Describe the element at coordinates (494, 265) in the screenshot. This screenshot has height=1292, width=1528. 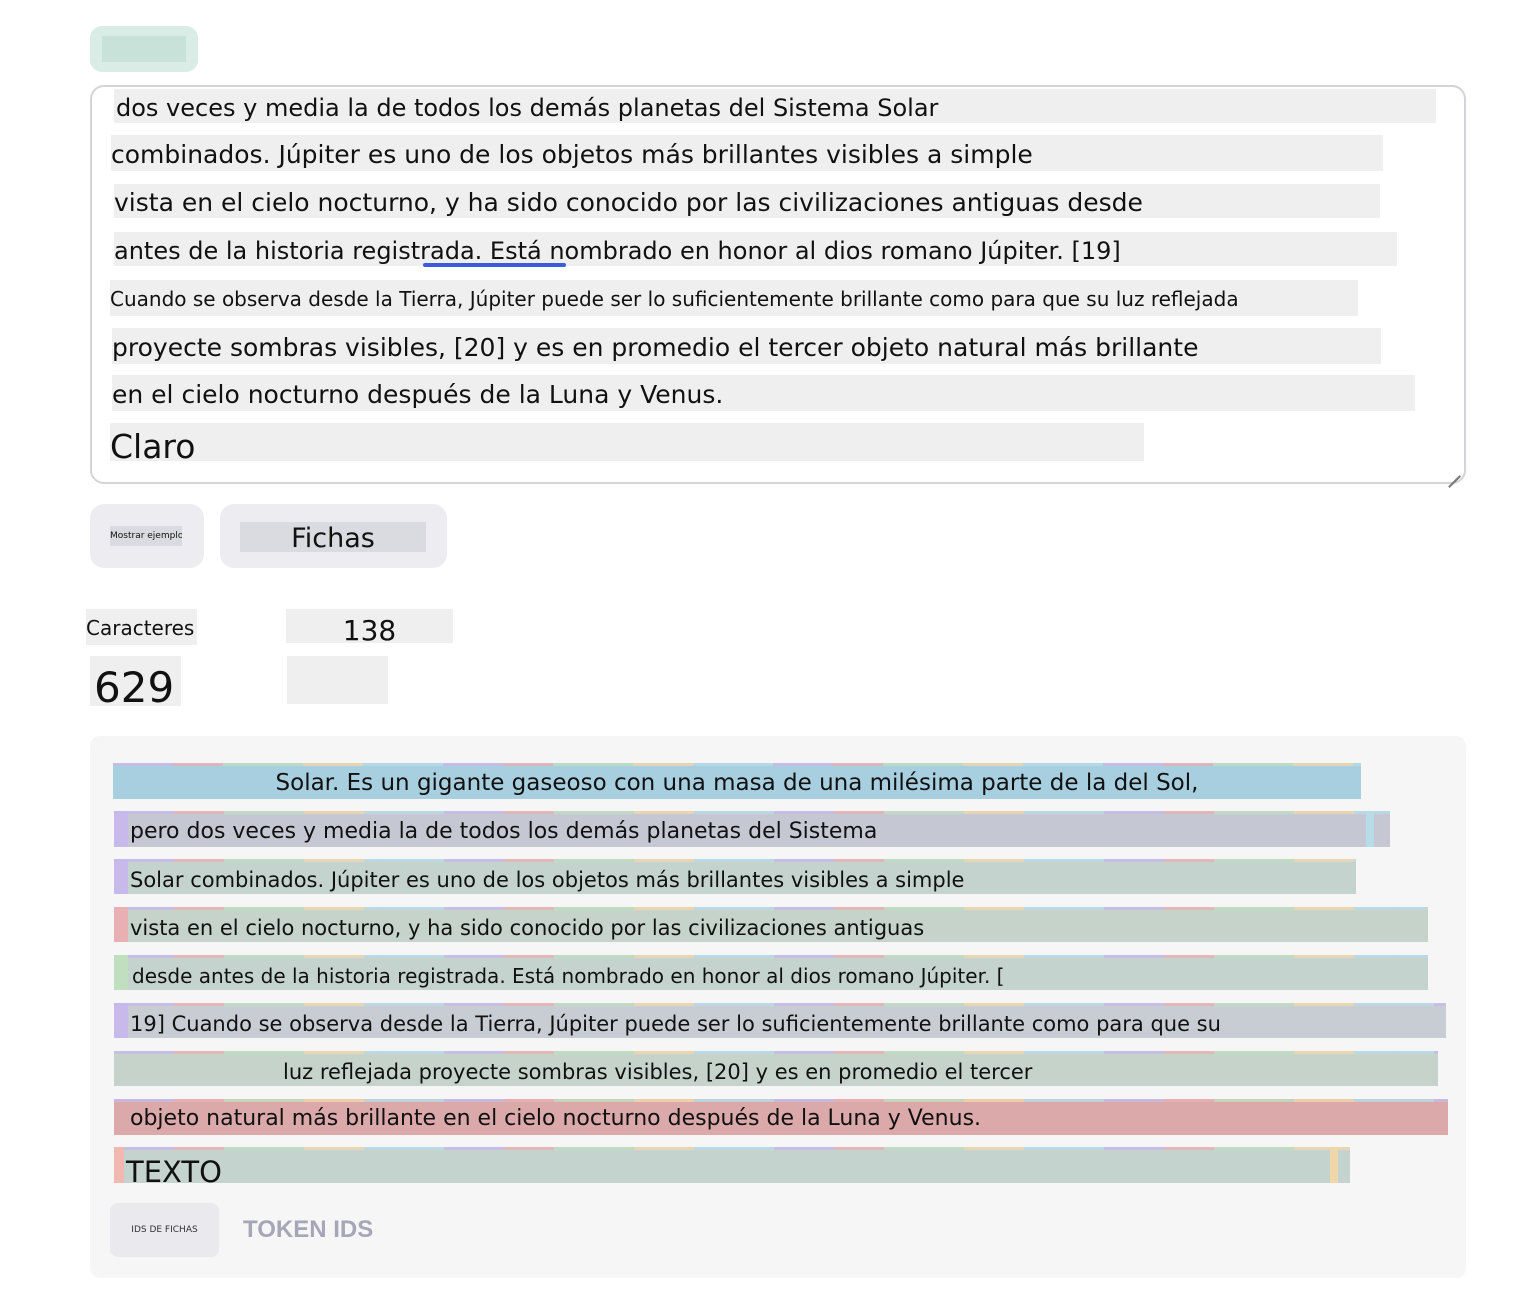
I see `selection-underline` at that location.